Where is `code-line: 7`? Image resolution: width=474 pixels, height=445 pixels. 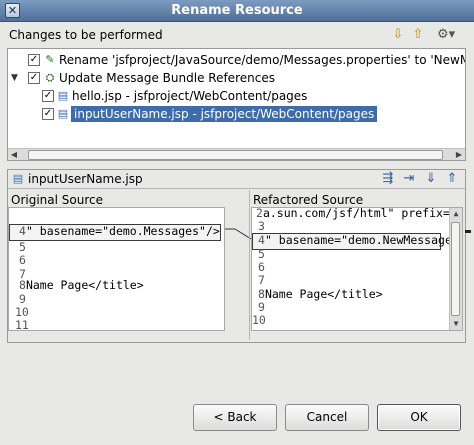 code-line: 7 is located at coordinates (261, 280).